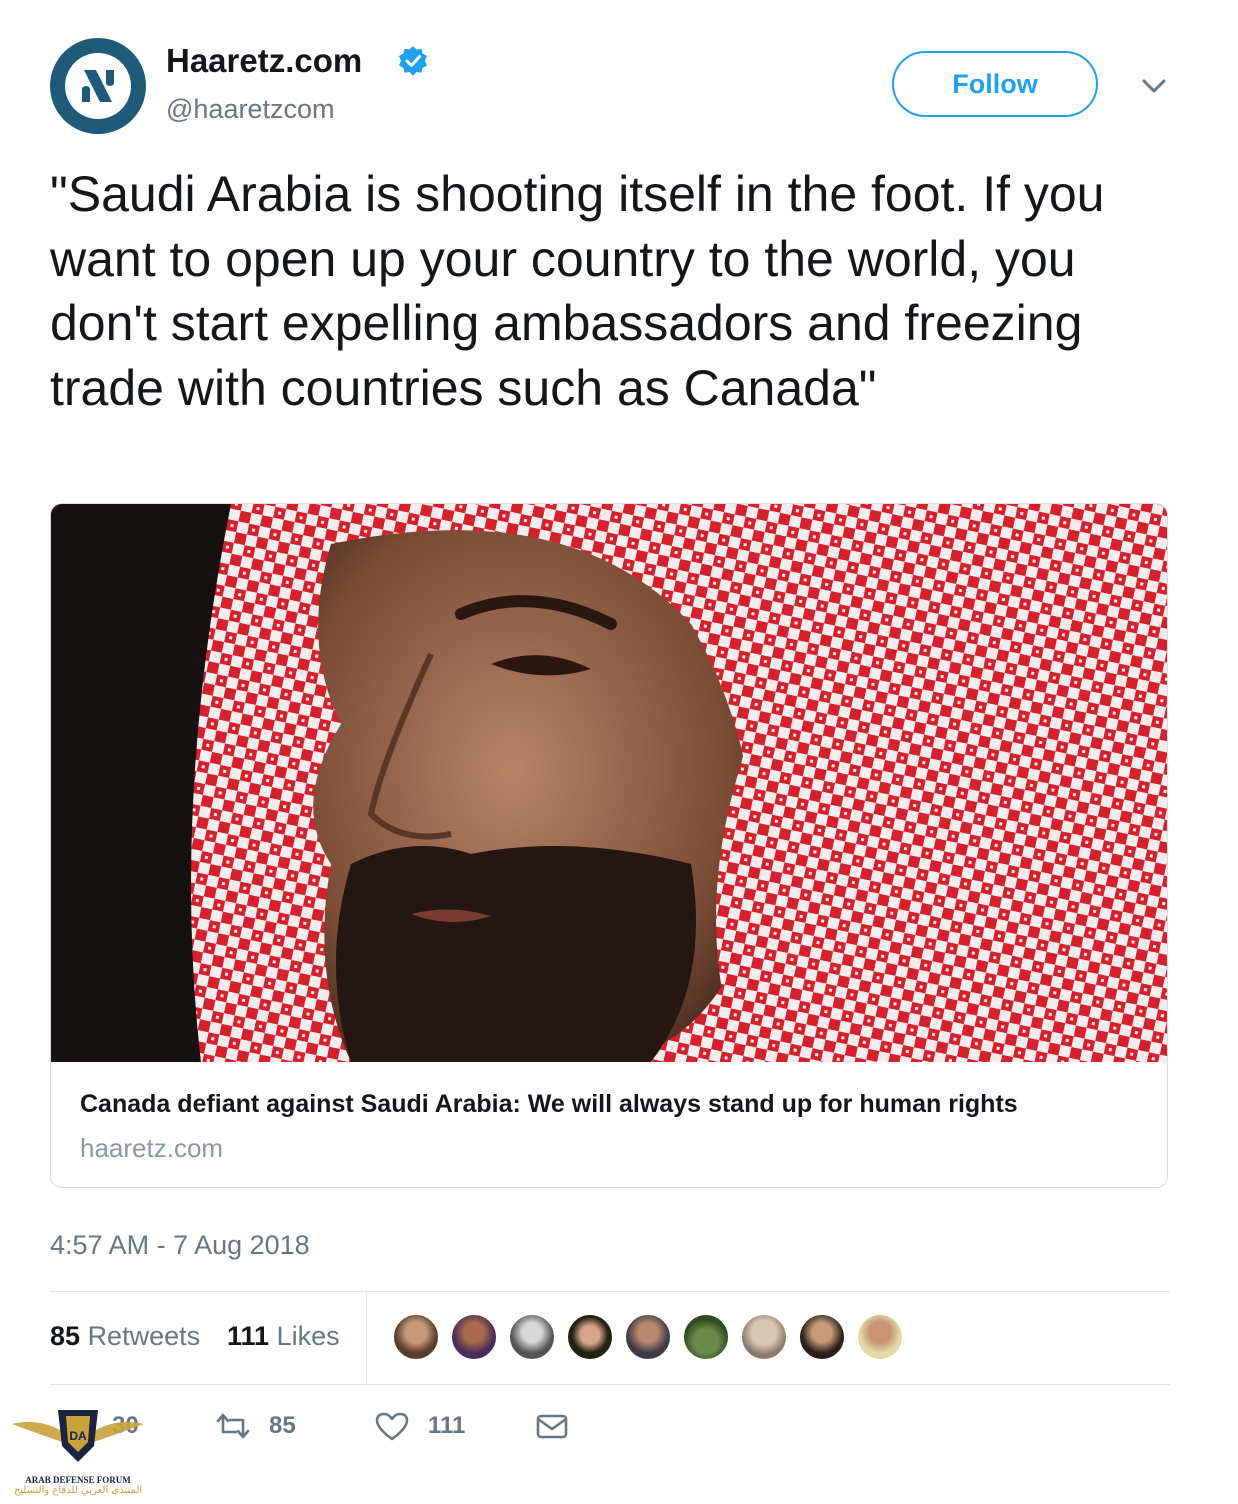  Describe the element at coordinates (233, 1426) in the screenshot. I see `retweet-icon` at that location.